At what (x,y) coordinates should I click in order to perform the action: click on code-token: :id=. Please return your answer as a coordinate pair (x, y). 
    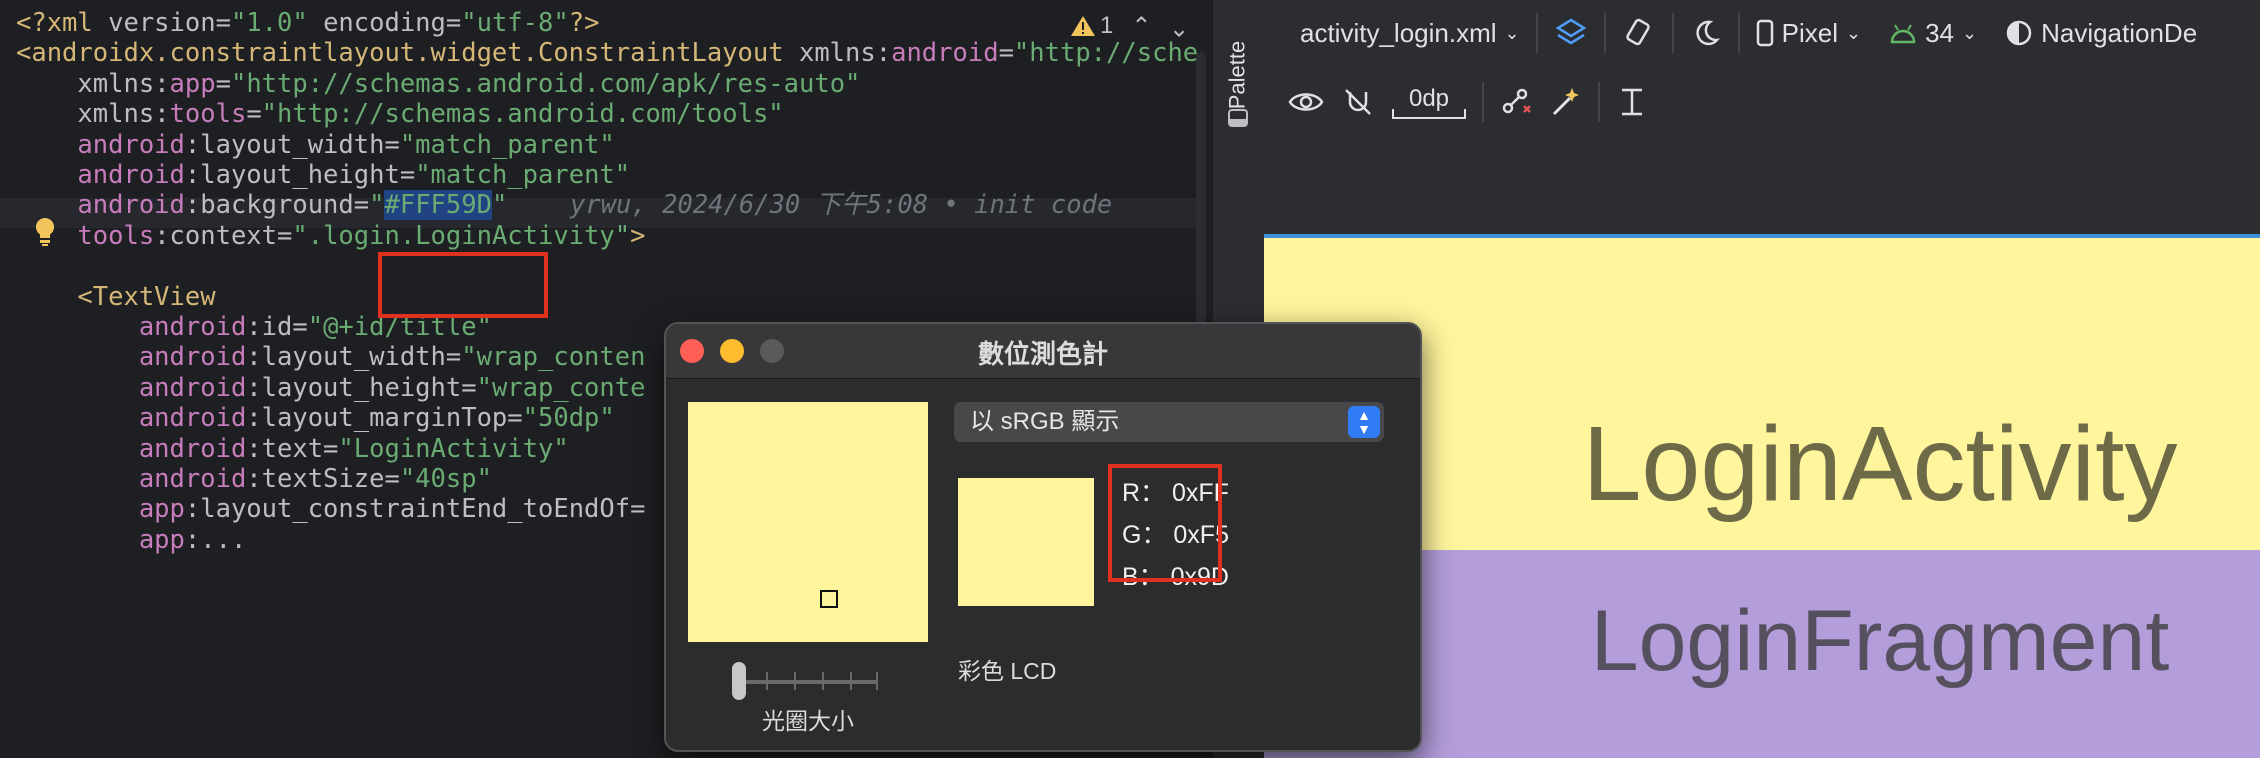
    Looking at the image, I should click on (277, 327).